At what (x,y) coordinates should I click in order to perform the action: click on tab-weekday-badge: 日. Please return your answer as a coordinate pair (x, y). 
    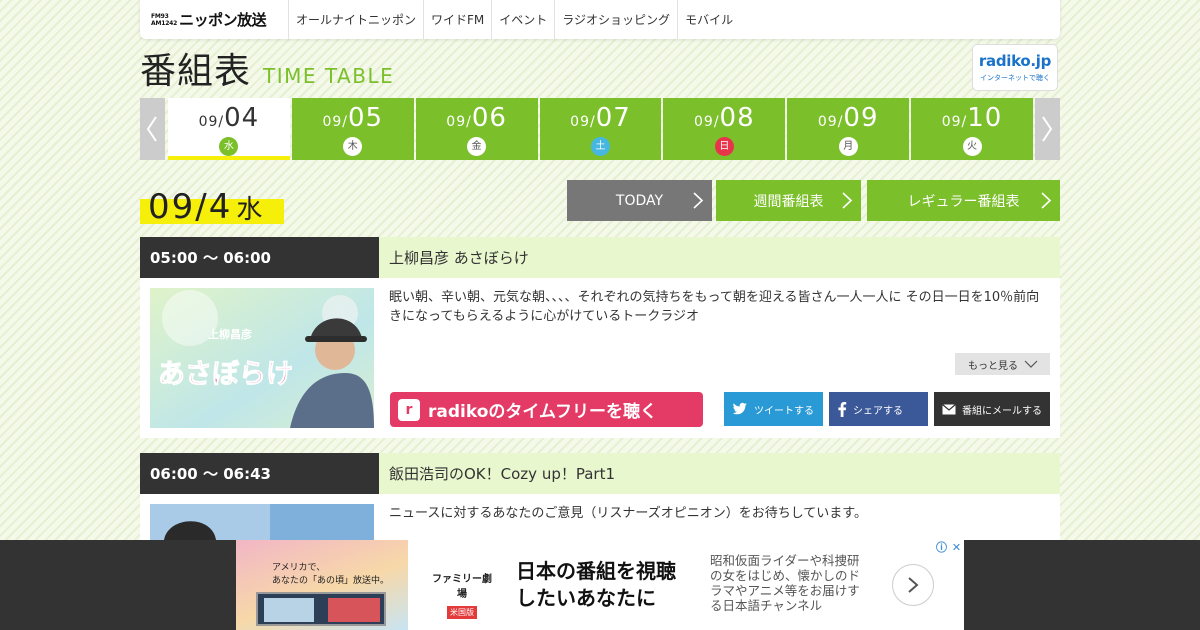
    Looking at the image, I should click on (724, 146).